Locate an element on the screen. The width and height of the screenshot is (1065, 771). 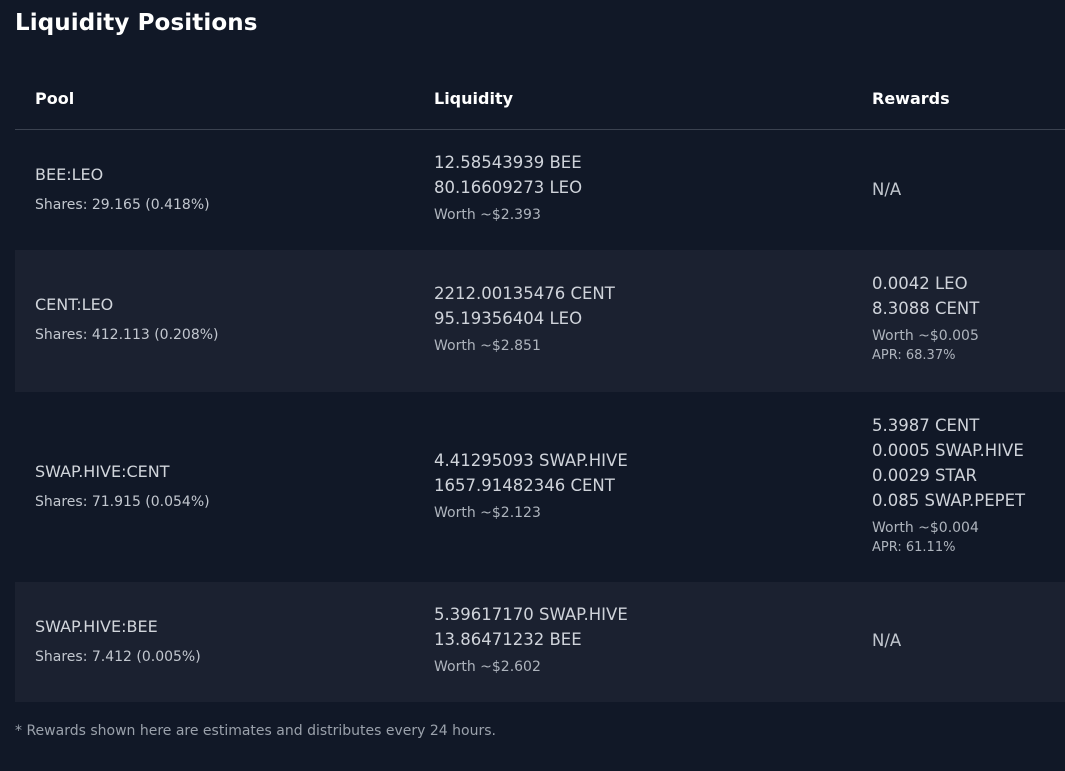
liquidity-amount: 80.16609273 LEO is located at coordinates (508, 187).